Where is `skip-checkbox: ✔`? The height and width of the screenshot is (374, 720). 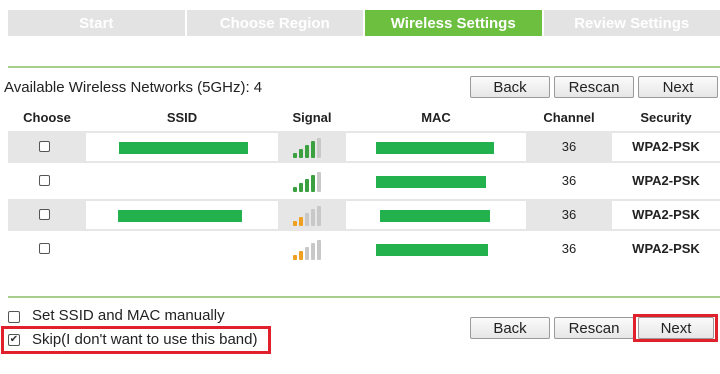
skip-checkbox: ✔ is located at coordinates (14, 340).